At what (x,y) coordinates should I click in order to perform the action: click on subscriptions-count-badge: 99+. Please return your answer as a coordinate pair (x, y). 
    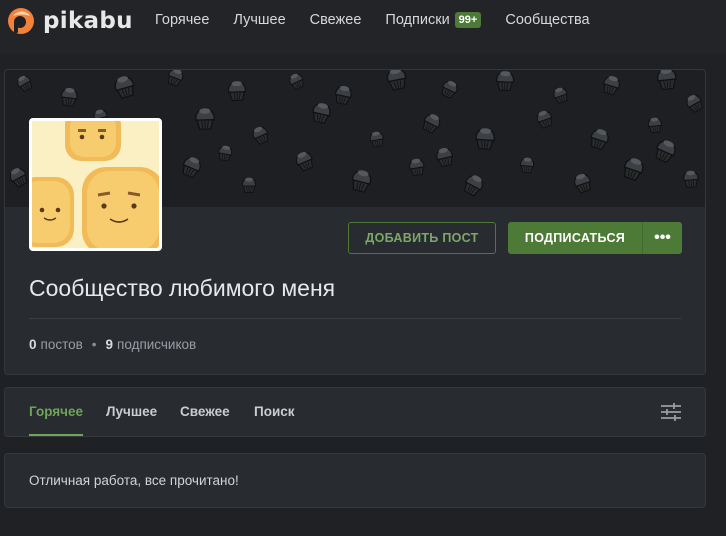
    Looking at the image, I should click on (468, 20).